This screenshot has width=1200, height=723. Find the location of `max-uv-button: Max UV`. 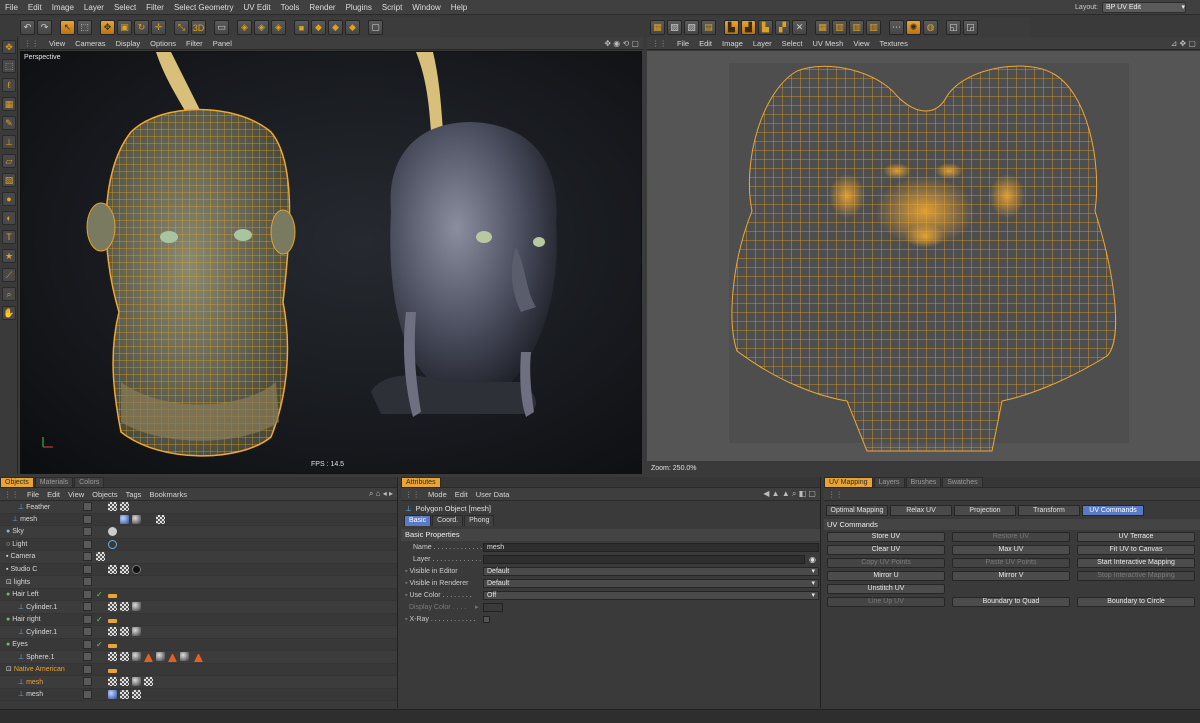

max-uv-button: Max UV is located at coordinates (1011, 550).